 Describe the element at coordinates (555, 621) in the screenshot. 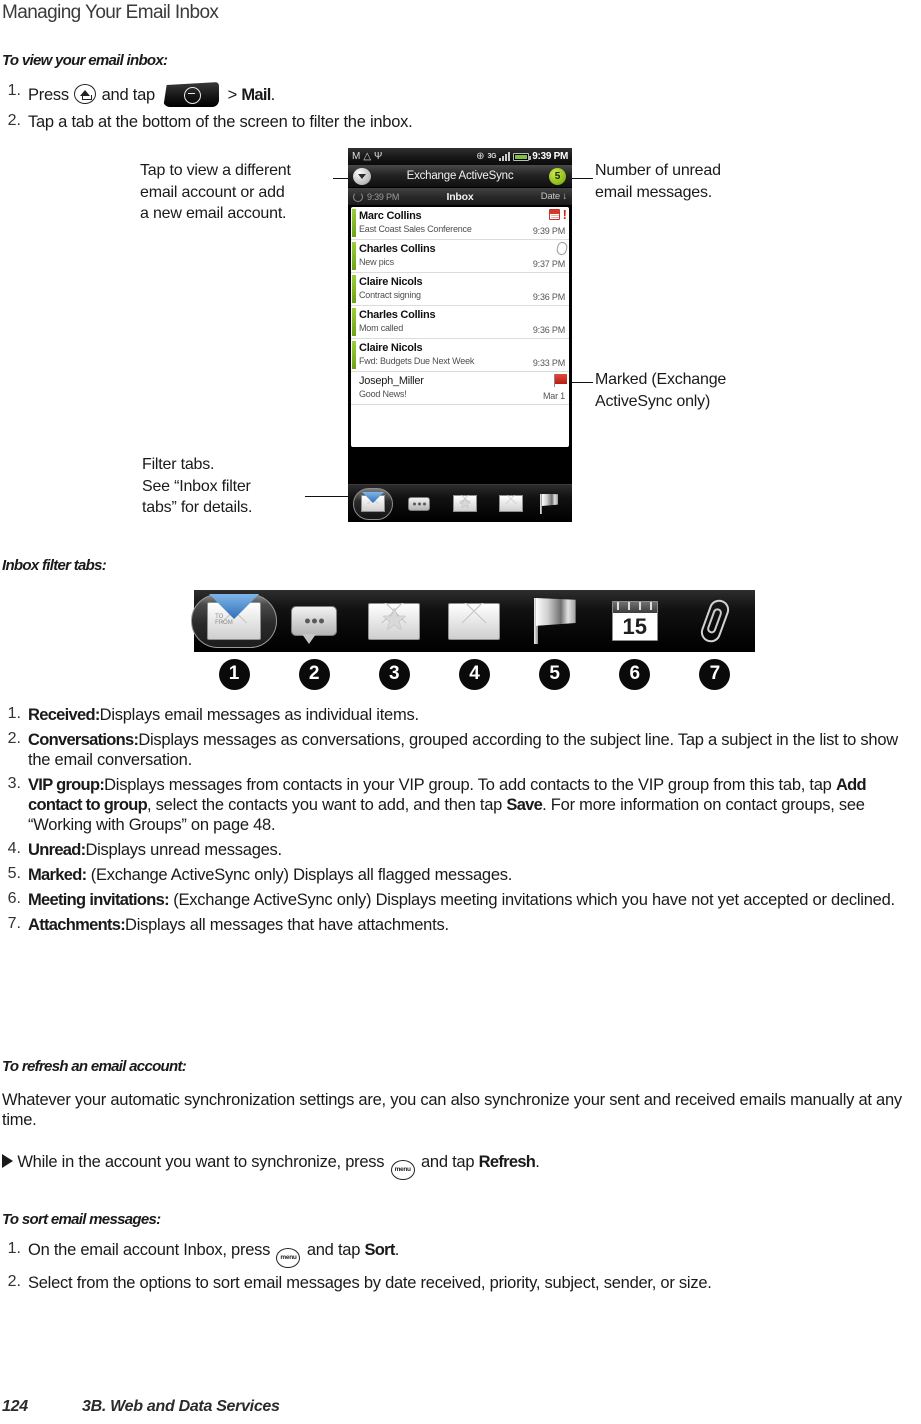

I see `strip-tab-marked` at that location.